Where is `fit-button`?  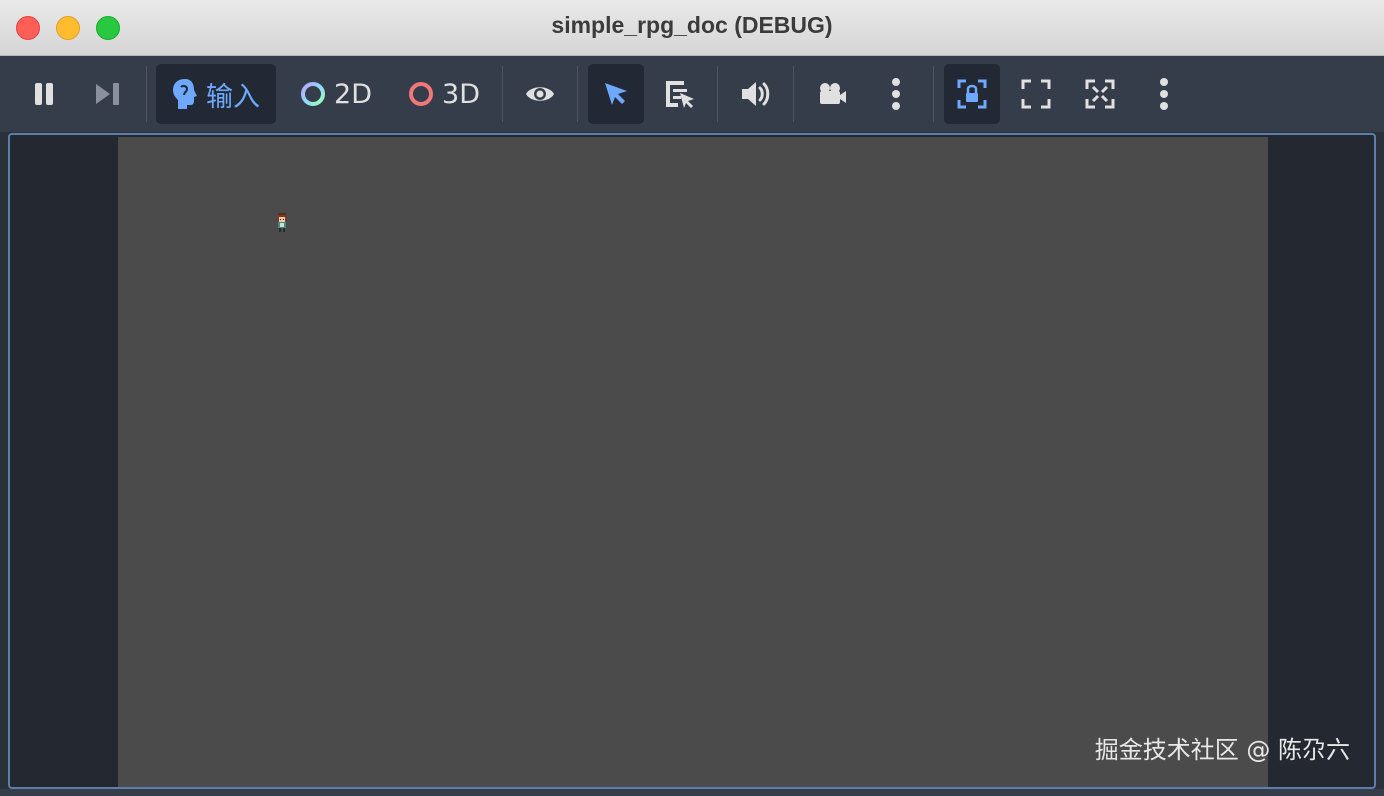
fit-button is located at coordinates (1100, 94).